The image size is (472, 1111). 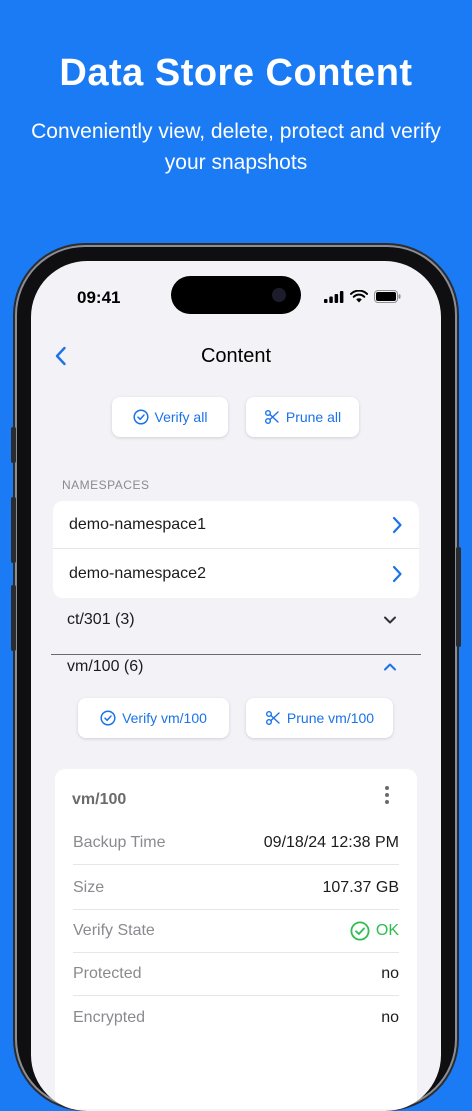 I want to click on verify-group-button: Verify vm/100, so click(x=153, y=718).